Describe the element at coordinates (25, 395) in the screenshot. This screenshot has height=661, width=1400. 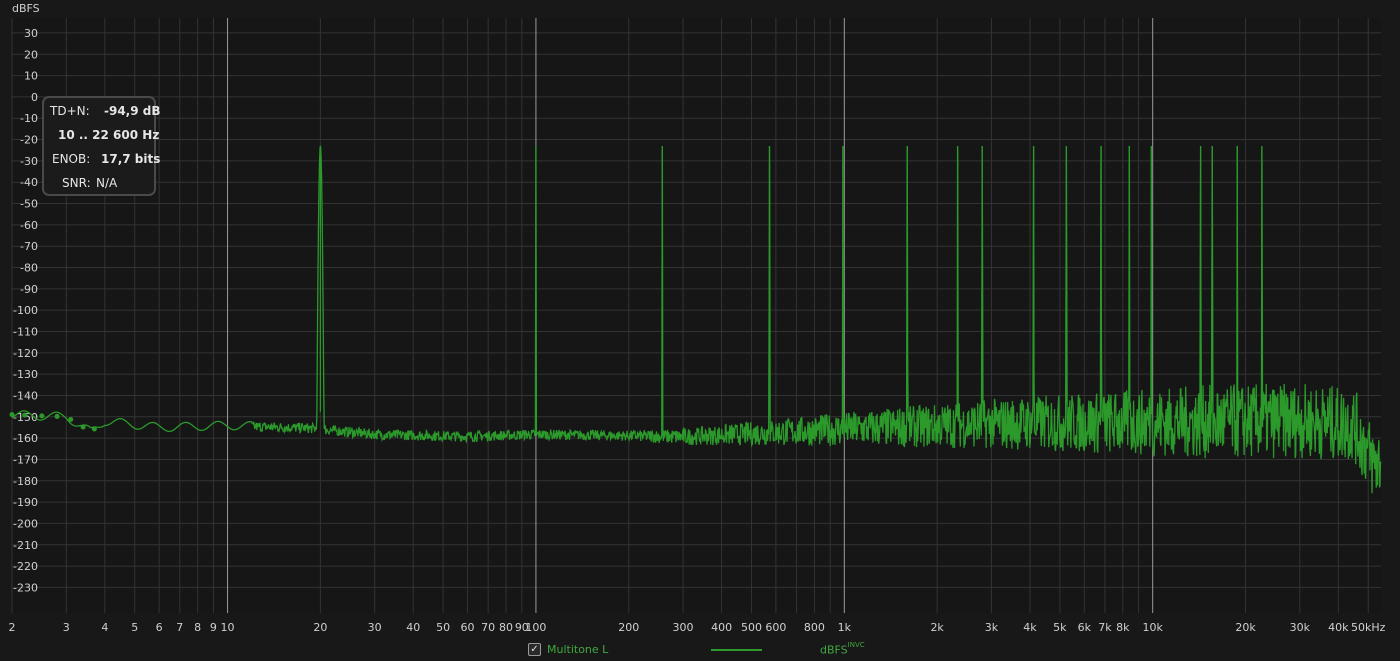
I see `y-tick-label: -140` at that location.